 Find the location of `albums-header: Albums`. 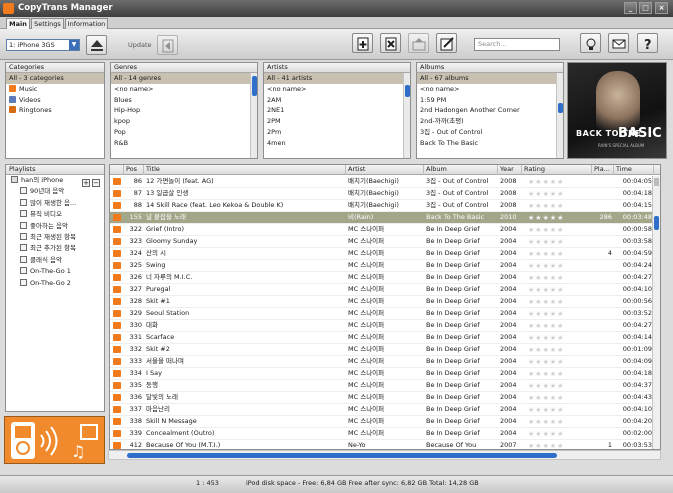

albums-header: Albums is located at coordinates (490, 68).